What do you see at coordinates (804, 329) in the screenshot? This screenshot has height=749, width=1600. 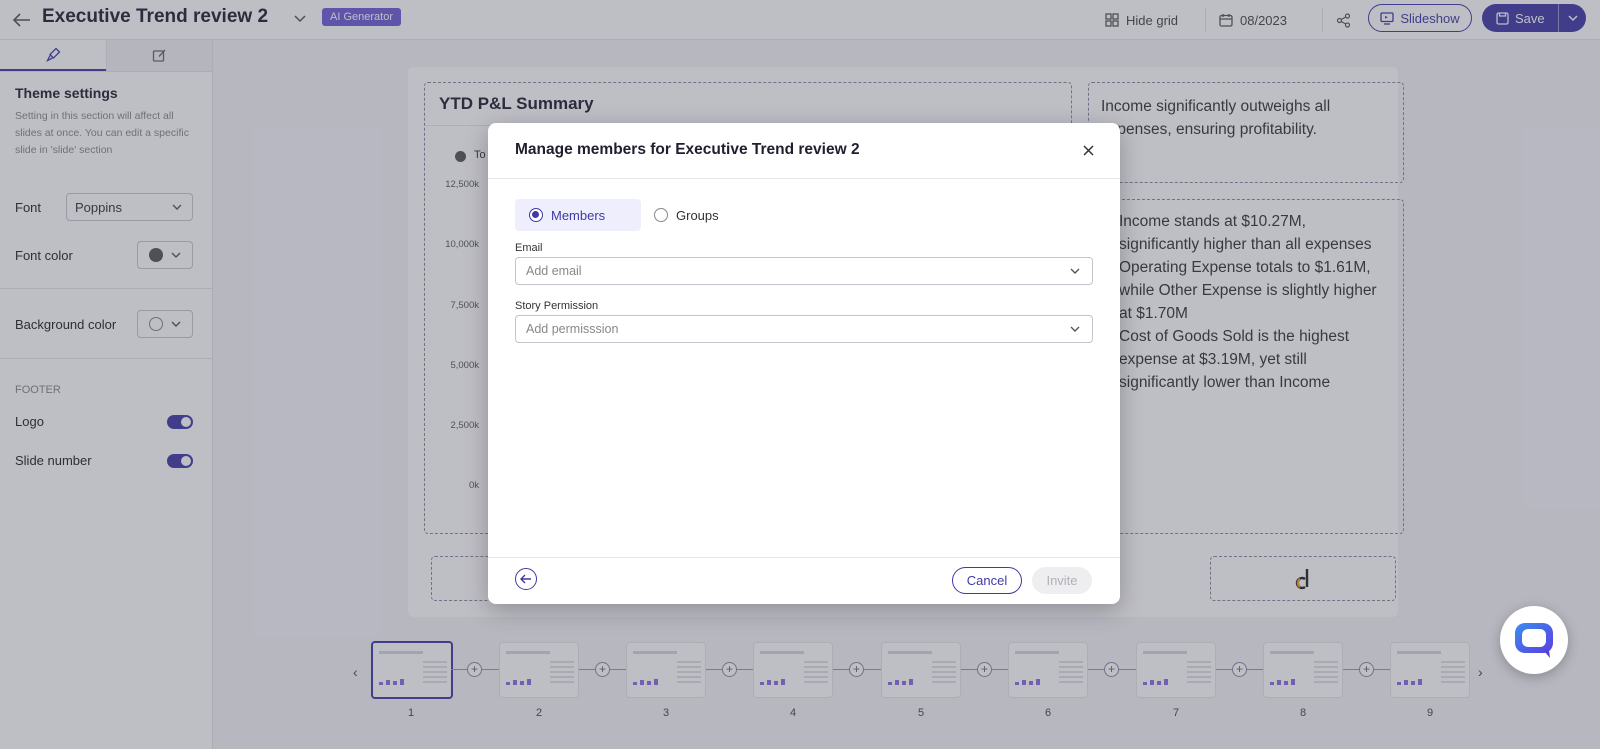 I see `story-permission-select: Add permisssion` at bounding box center [804, 329].